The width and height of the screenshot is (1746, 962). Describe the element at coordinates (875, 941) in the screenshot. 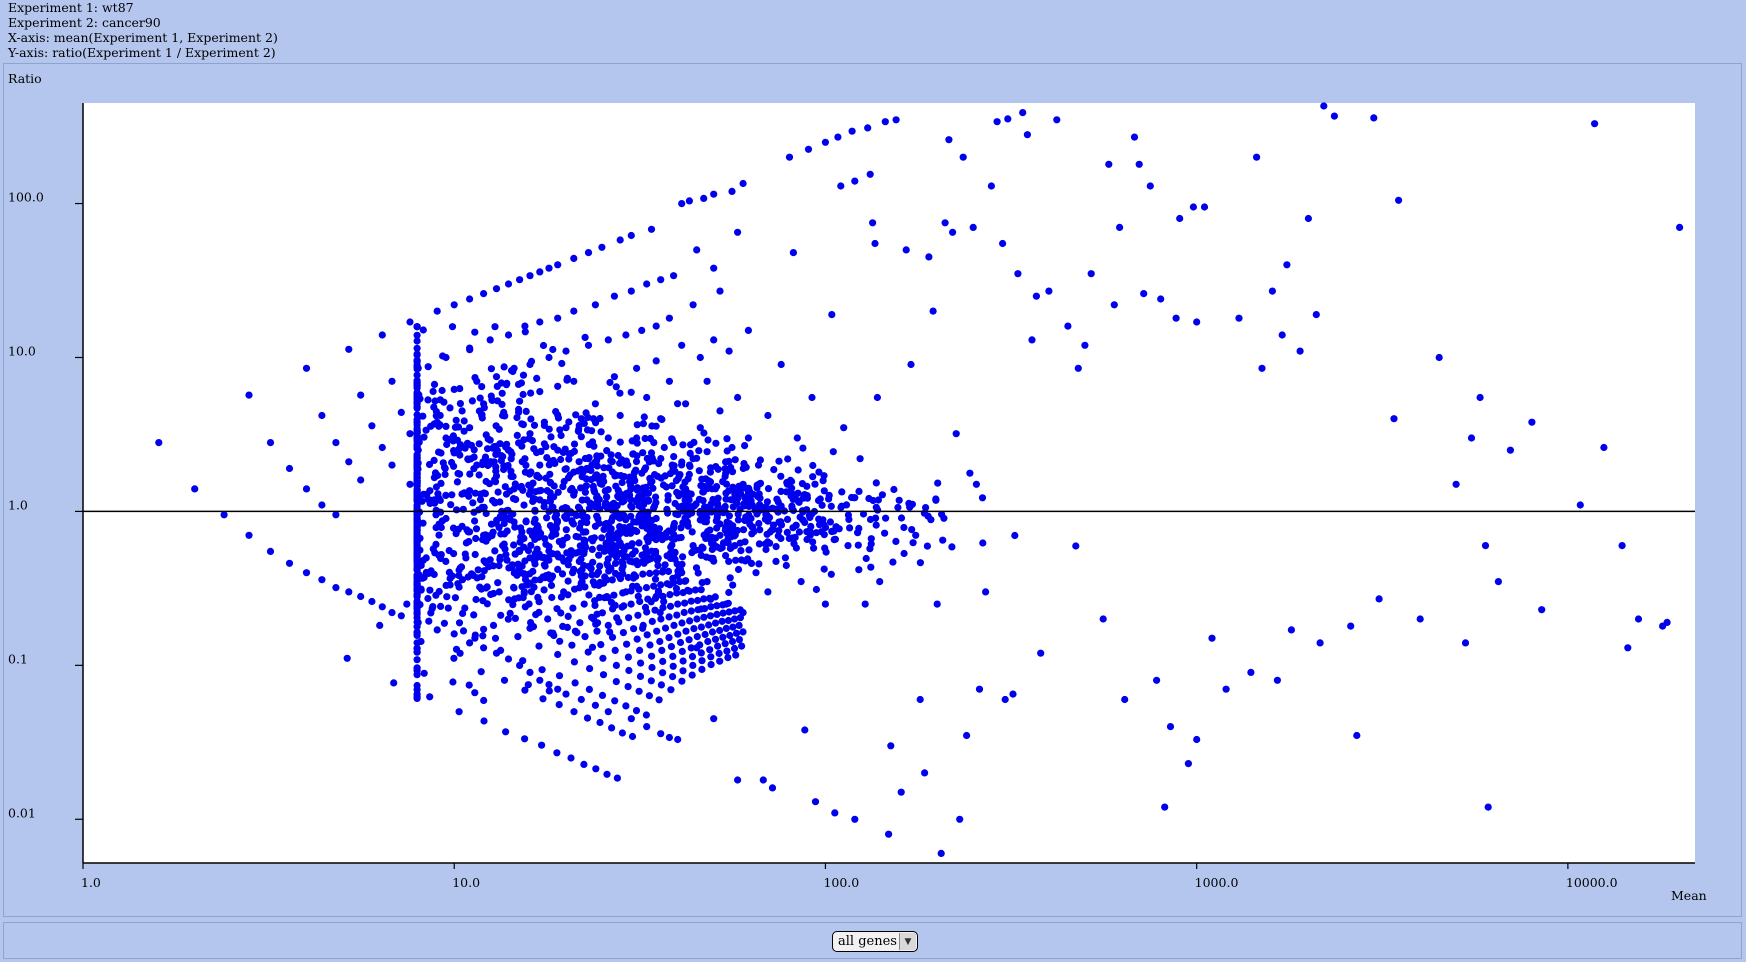

I see `gene-filter-select: all genes ▼` at that location.